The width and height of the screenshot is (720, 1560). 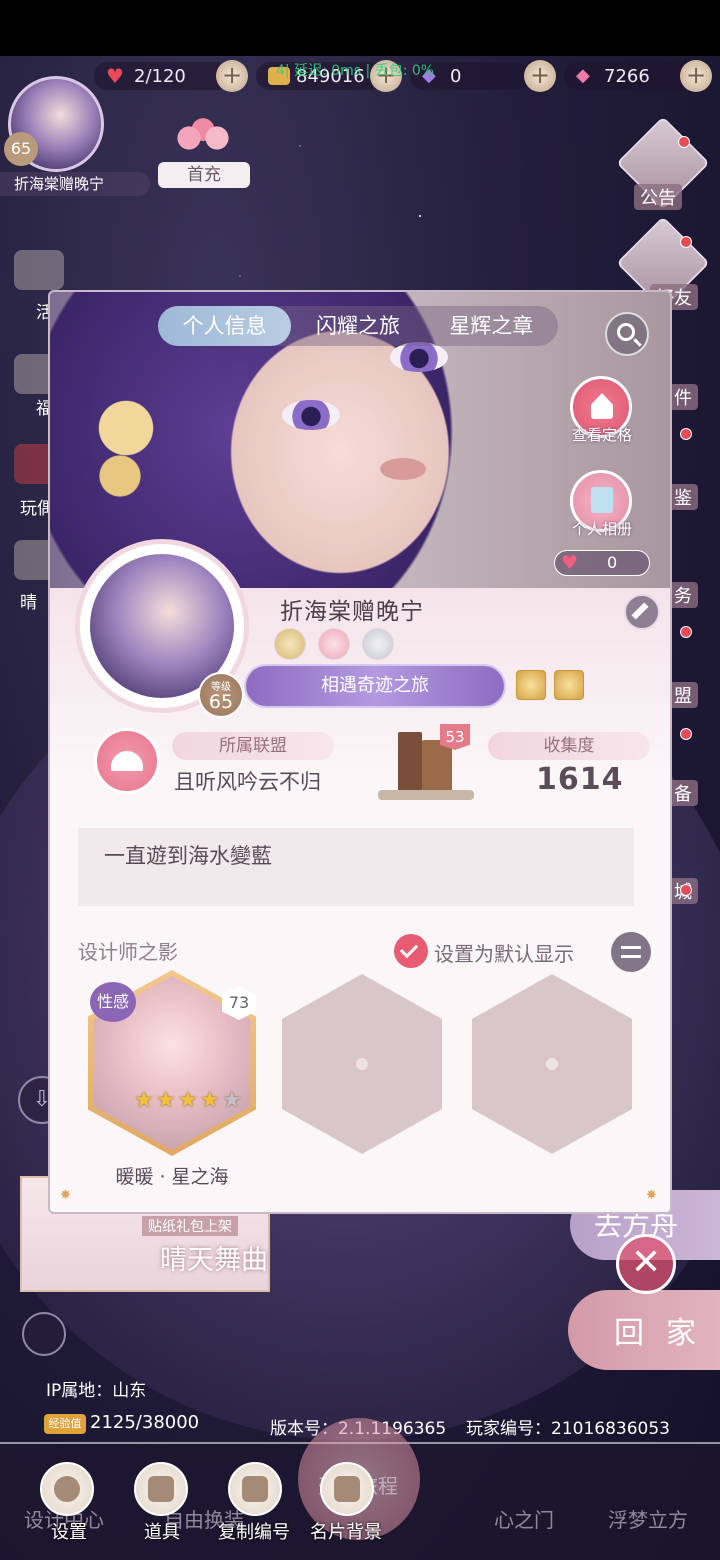 I want to click on profile-tabs: 个人信息 闪耀之旅 星辉之章, so click(x=358, y=326).